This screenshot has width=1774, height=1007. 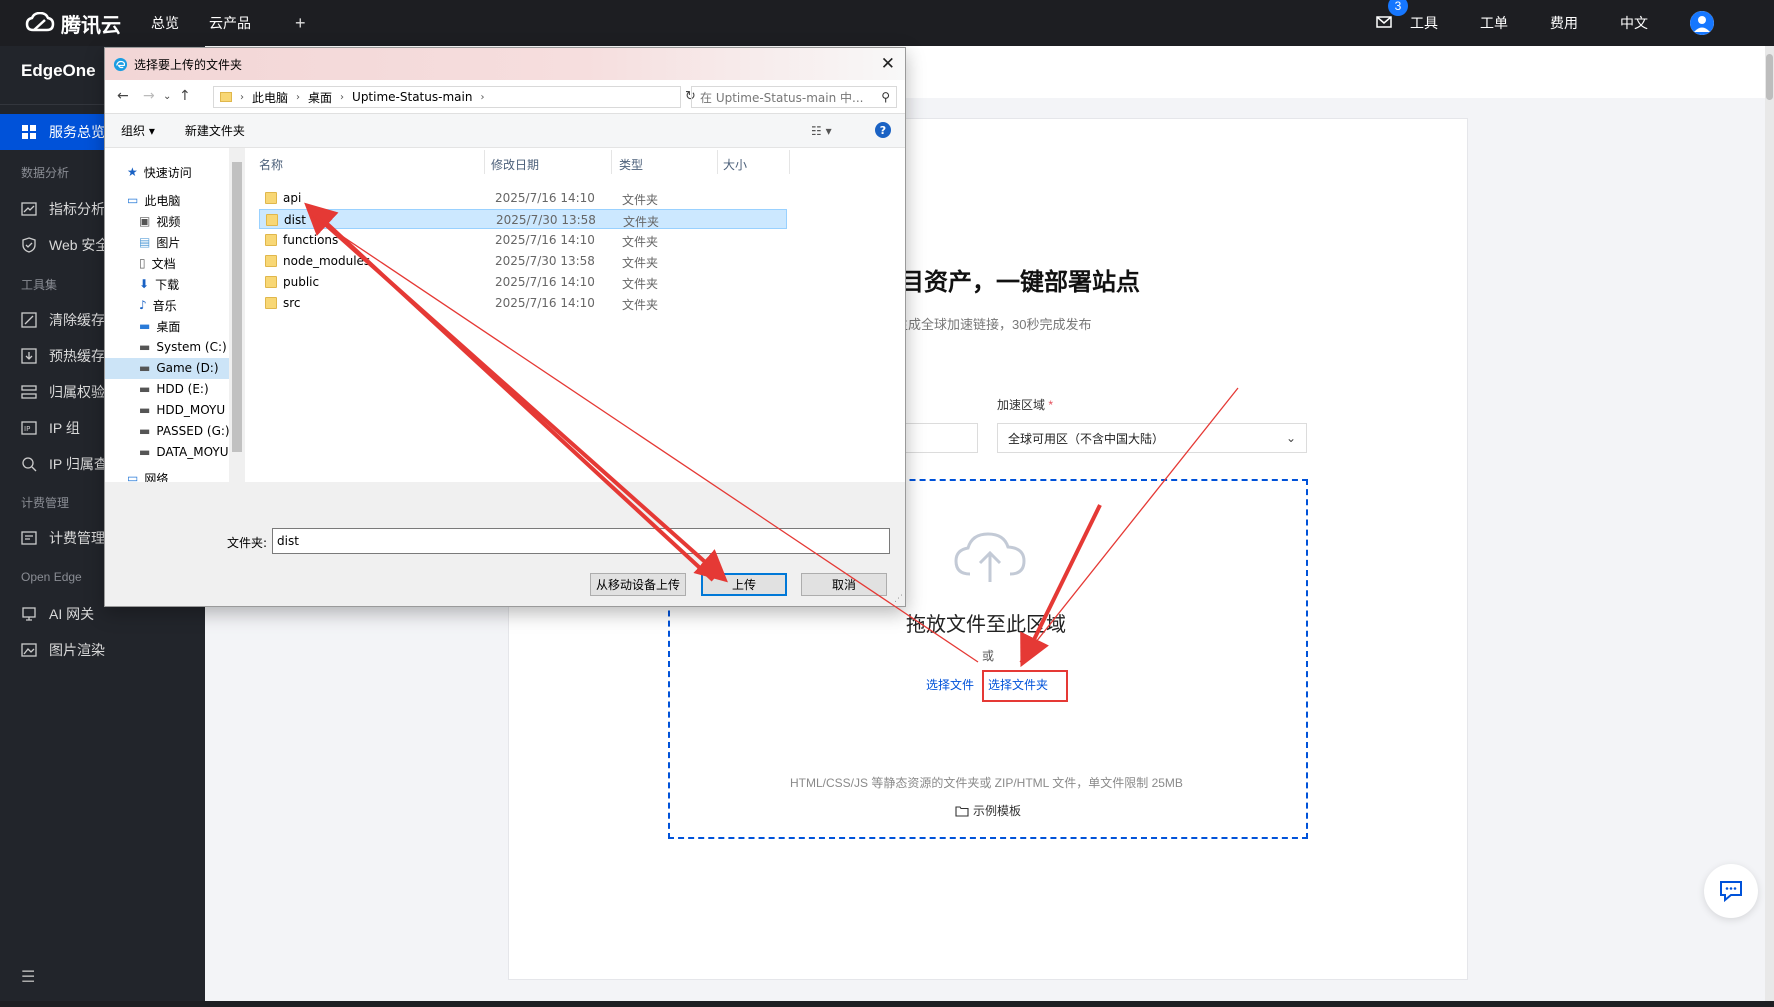 I want to click on tree-scrollbar, so click(x=237, y=315).